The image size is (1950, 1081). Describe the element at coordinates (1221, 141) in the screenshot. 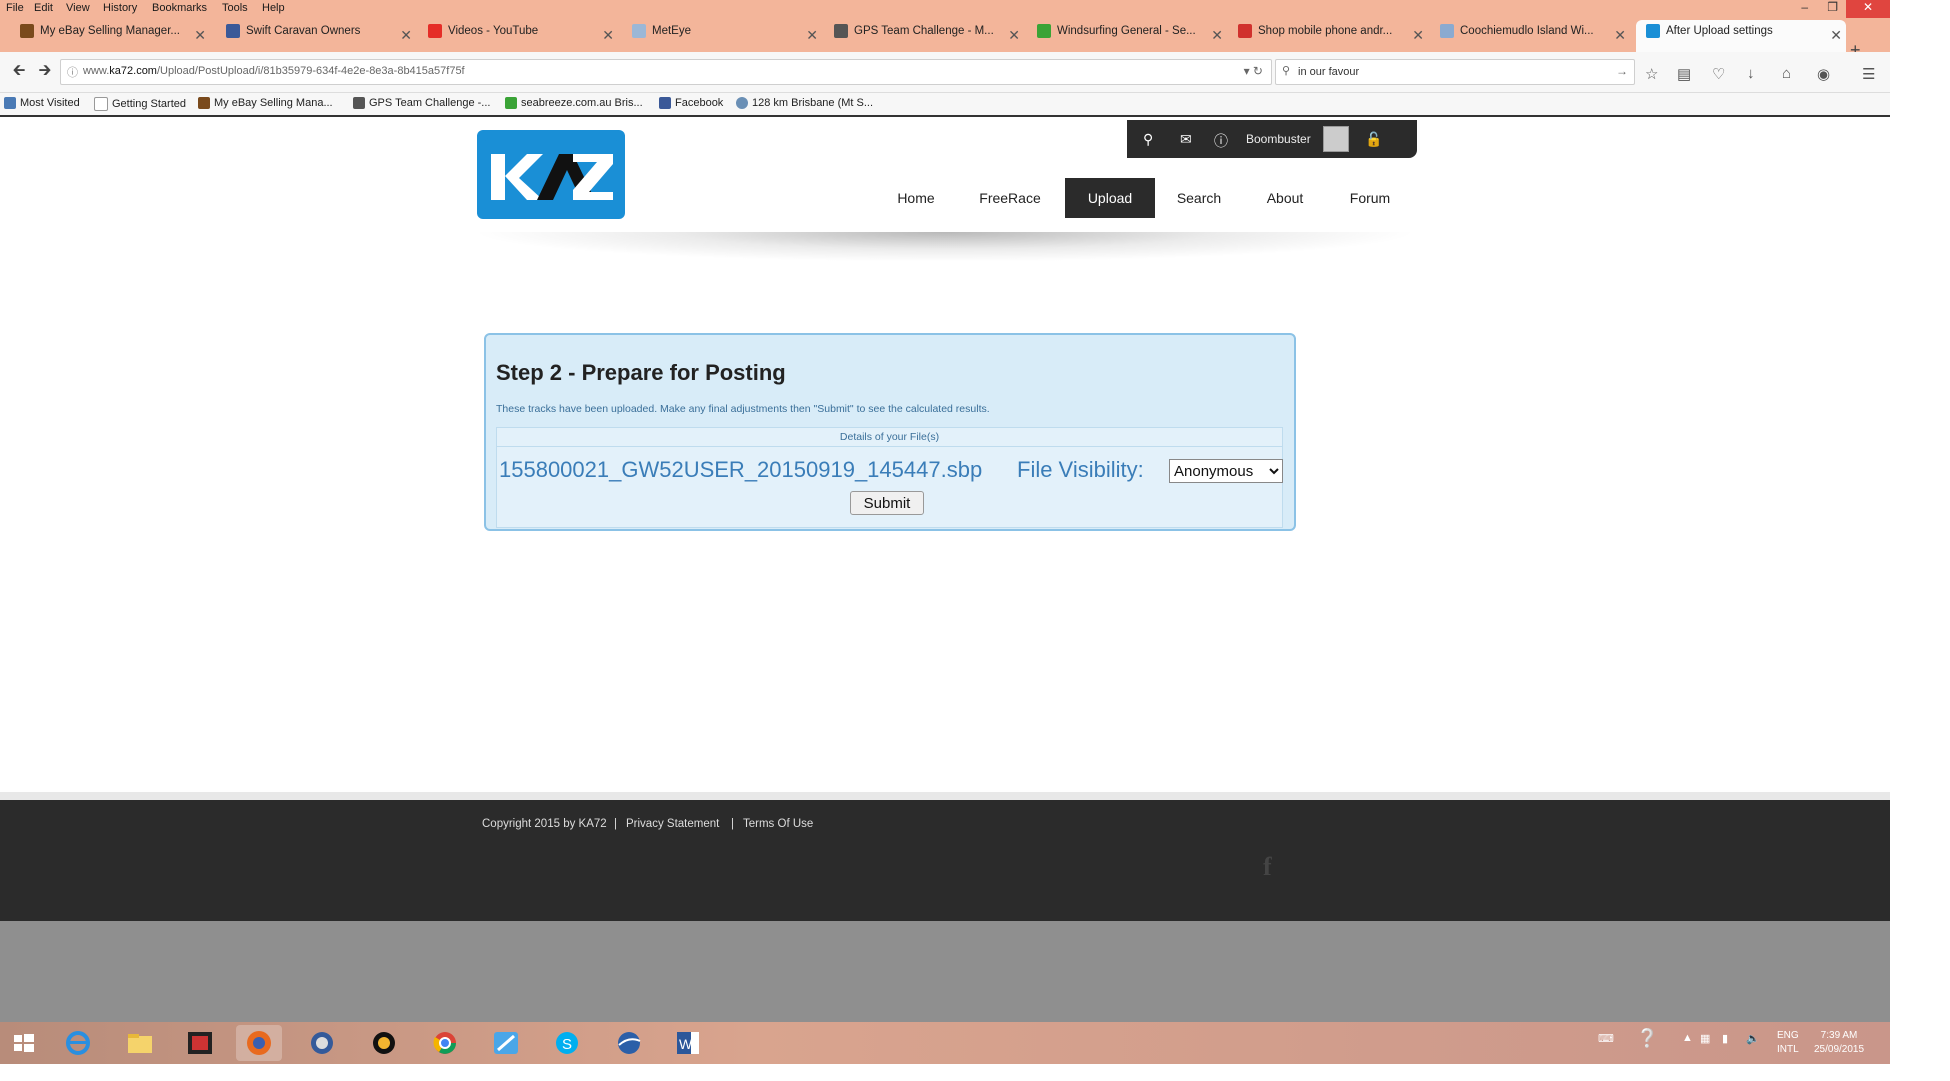

I see `info-icon: ⓘ` at that location.